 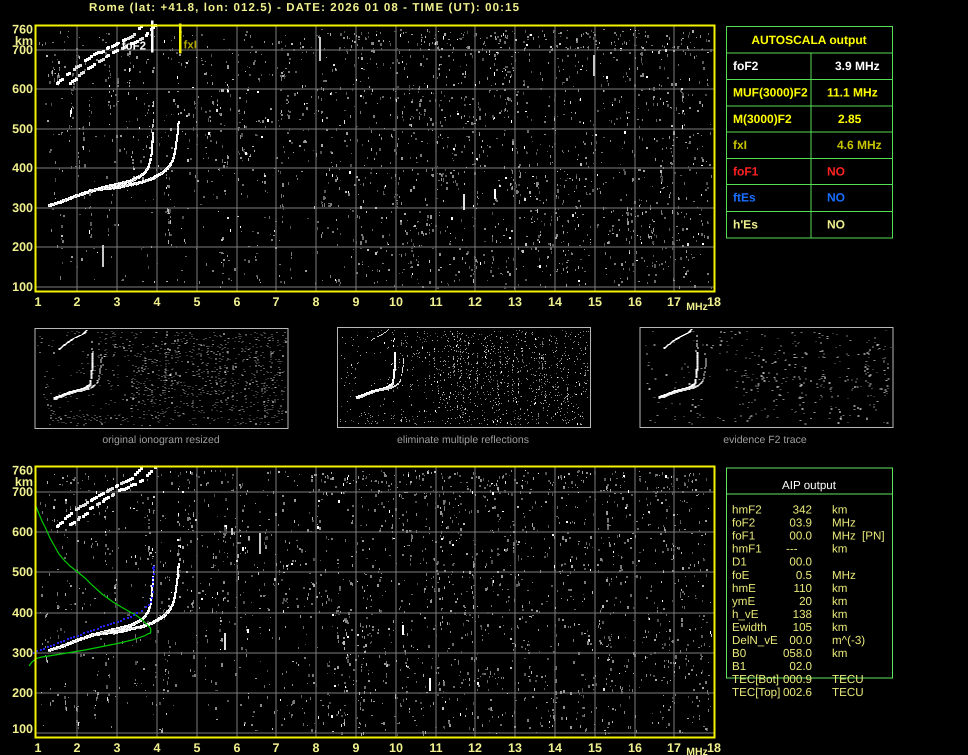 I want to click on svg-text: AIP output, so click(x=809, y=485).